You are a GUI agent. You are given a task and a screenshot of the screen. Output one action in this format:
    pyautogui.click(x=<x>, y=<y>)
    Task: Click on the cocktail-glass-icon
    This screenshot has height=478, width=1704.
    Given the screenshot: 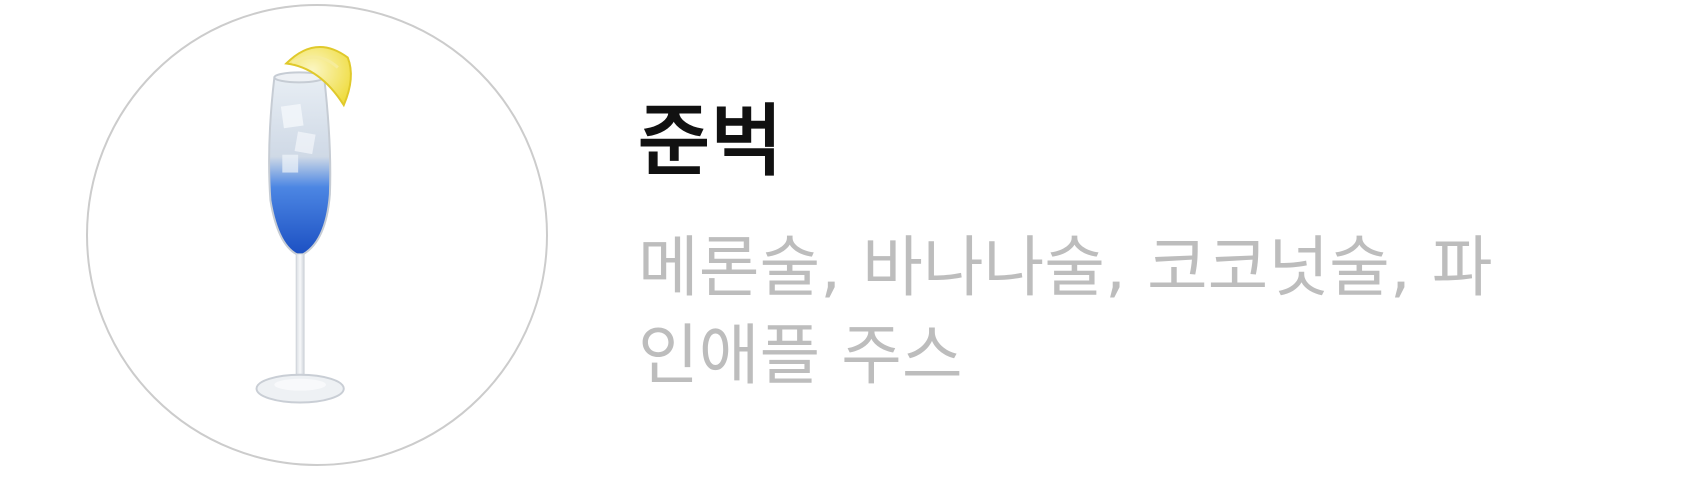 What is the action you would take?
    pyautogui.click(x=303, y=224)
    